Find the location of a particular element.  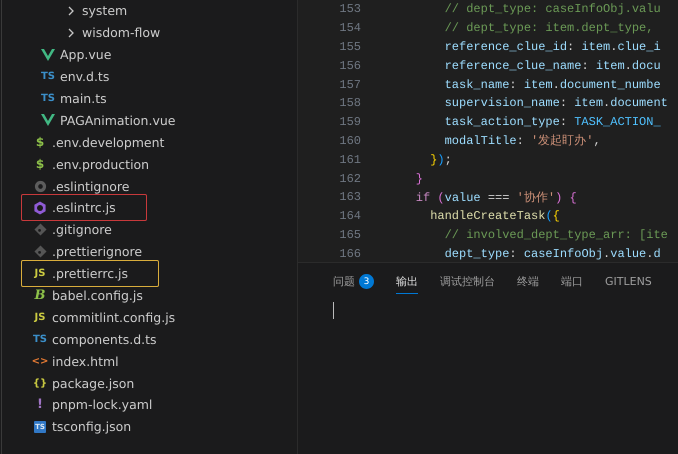

code-line: modalTitle: '发起盯办', is located at coordinates (522, 141).